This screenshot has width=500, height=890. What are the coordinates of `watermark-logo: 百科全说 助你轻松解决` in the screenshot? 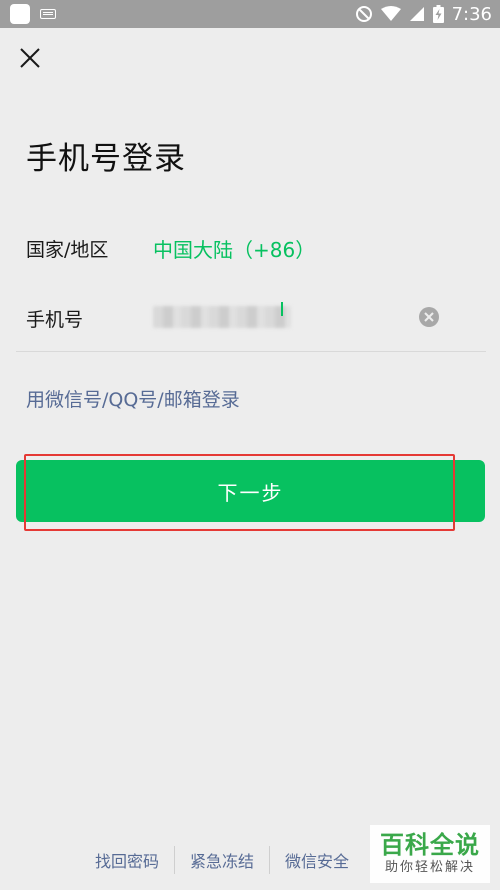 It's located at (430, 854).